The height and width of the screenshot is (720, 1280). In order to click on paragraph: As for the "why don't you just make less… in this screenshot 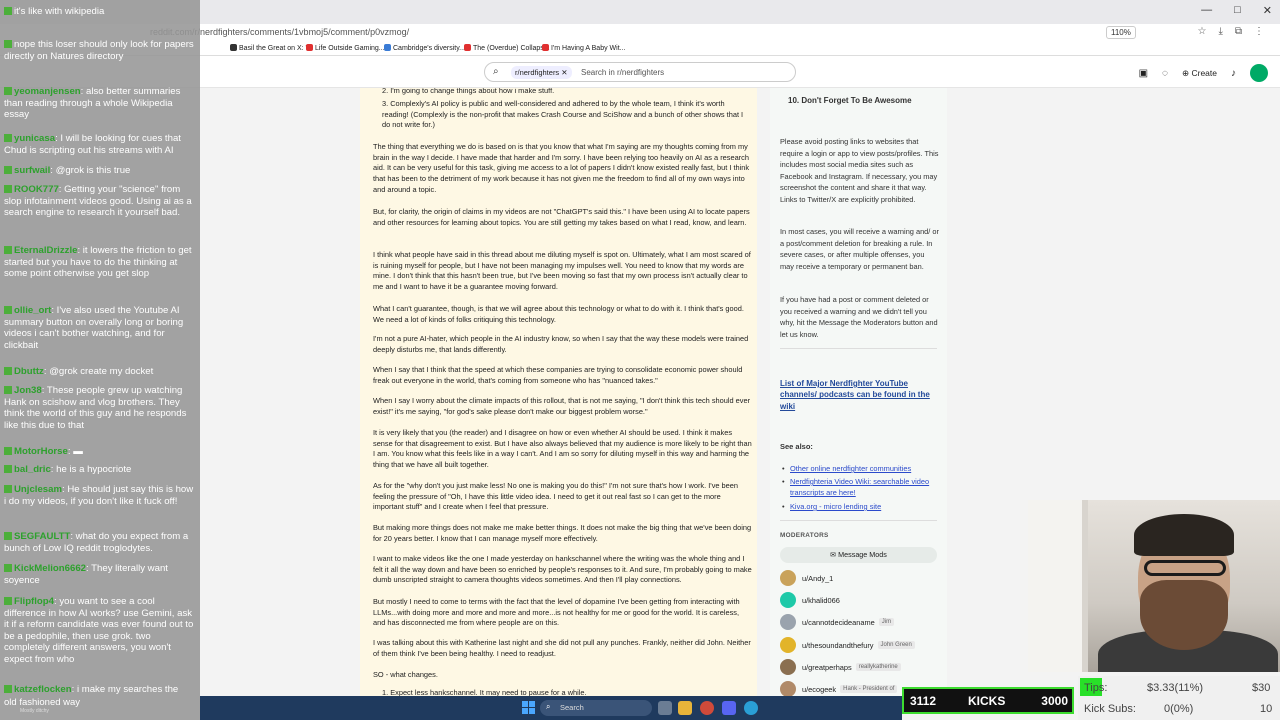, I will do `click(555, 496)`.